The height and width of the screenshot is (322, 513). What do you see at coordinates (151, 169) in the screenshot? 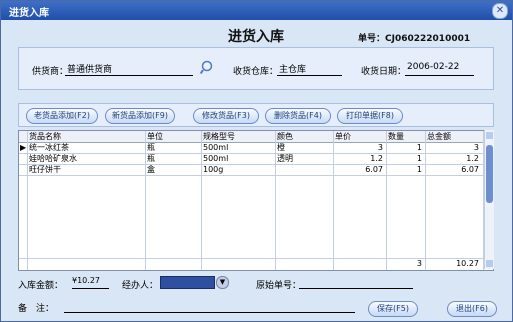
I see `table-row-unit: 盒` at bounding box center [151, 169].